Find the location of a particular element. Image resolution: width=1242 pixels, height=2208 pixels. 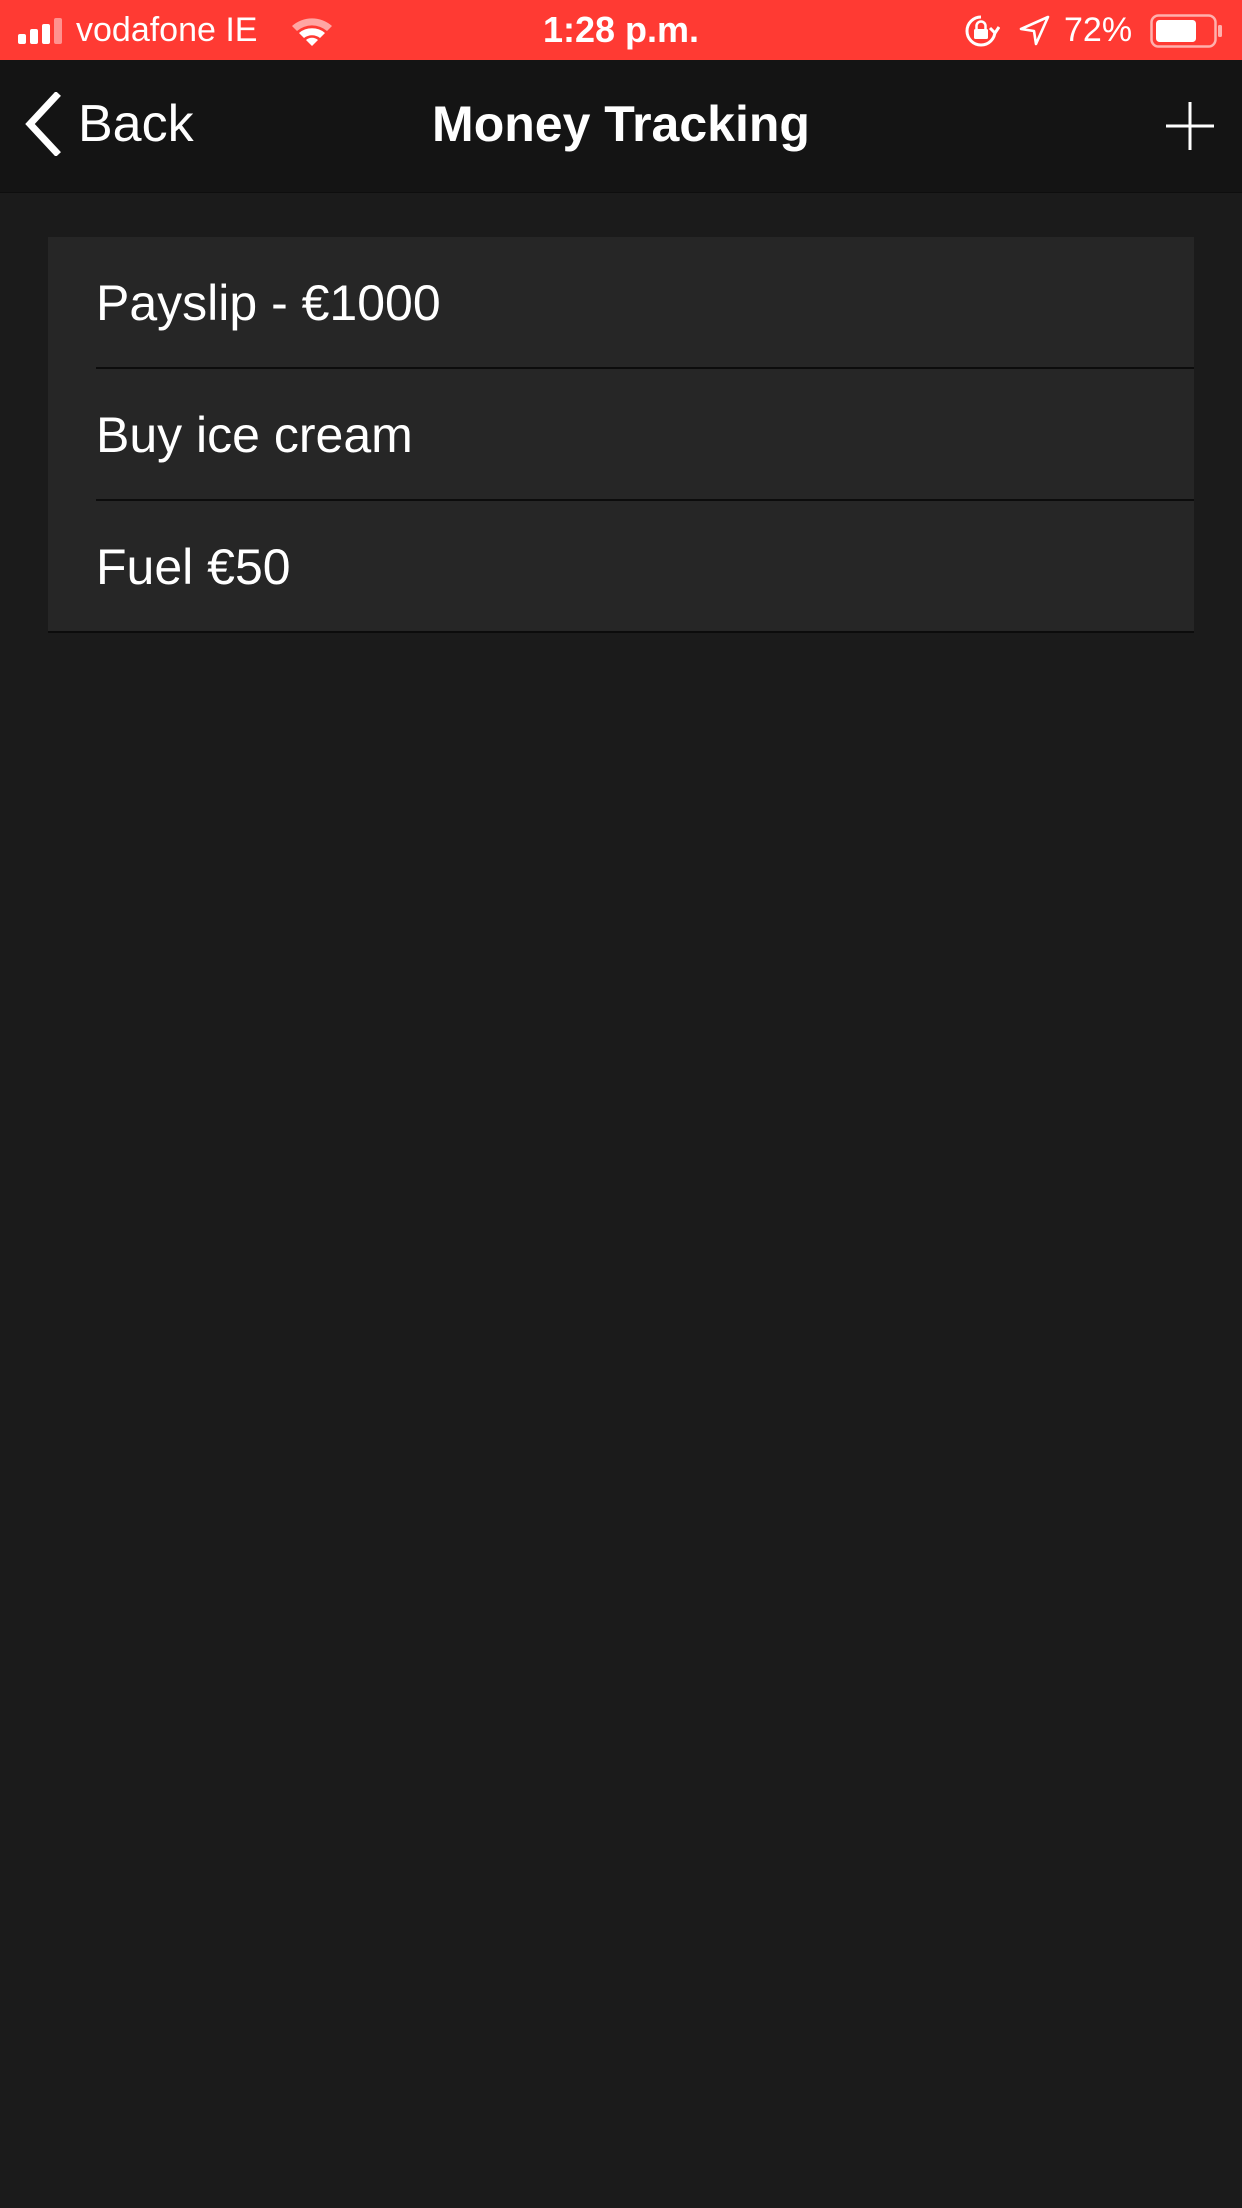

navigation-bar: Back Money Tracking is located at coordinates (621, 126).